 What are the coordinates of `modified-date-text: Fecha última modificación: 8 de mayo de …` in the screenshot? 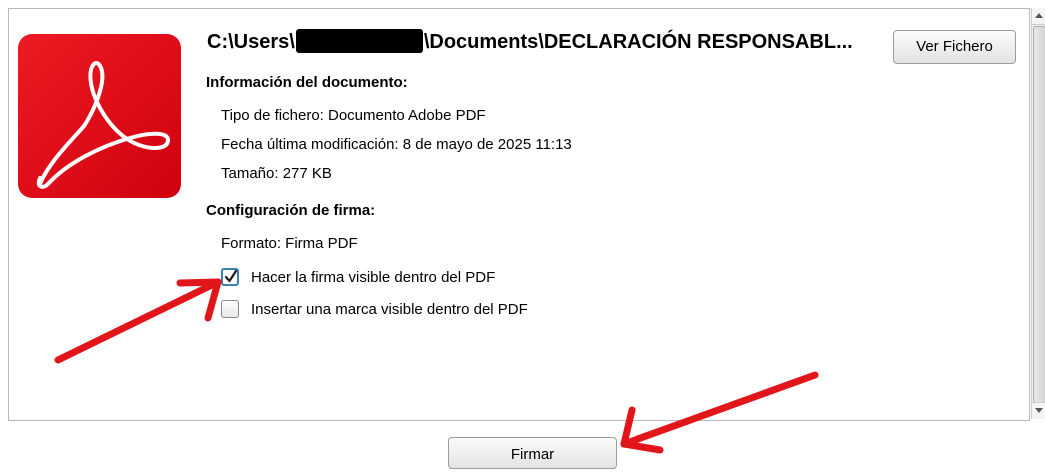 It's located at (396, 144).